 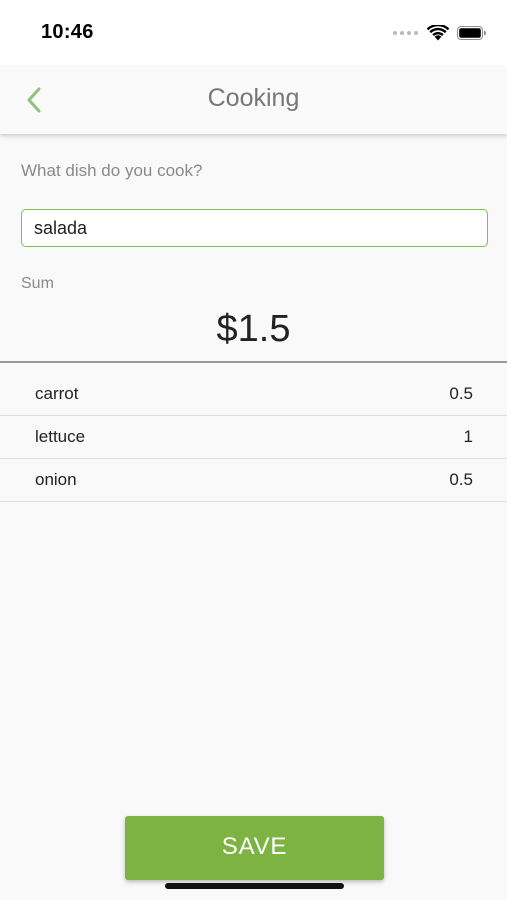 What do you see at coordinates (254, 886) in the screenshot?
I see `home-indicator` at bounding box center [254, 886].